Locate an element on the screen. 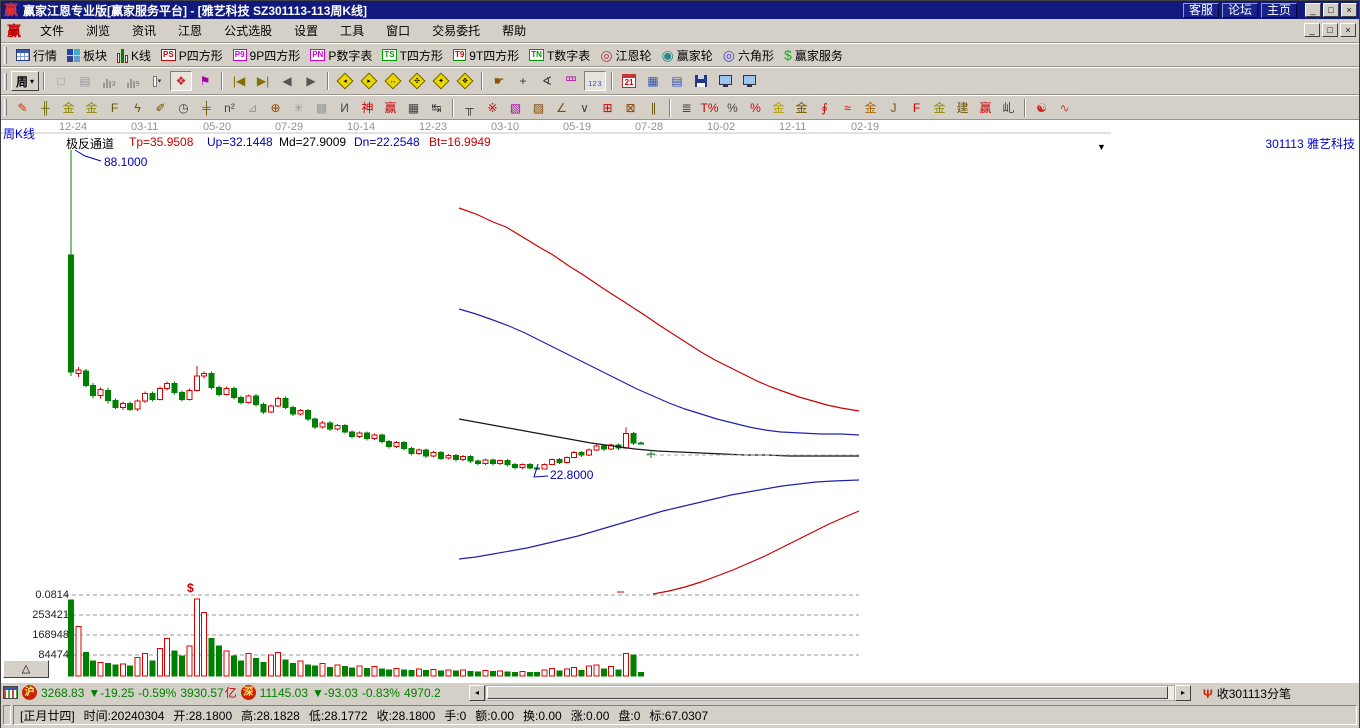 The image size is (1360, 728). circle-cross-button: ⊕ is located at coordinates (275, 107).